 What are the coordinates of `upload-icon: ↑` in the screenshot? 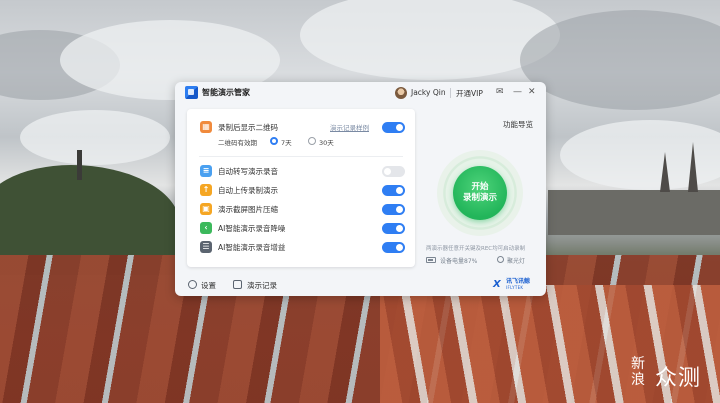 It's located at (206, 190).